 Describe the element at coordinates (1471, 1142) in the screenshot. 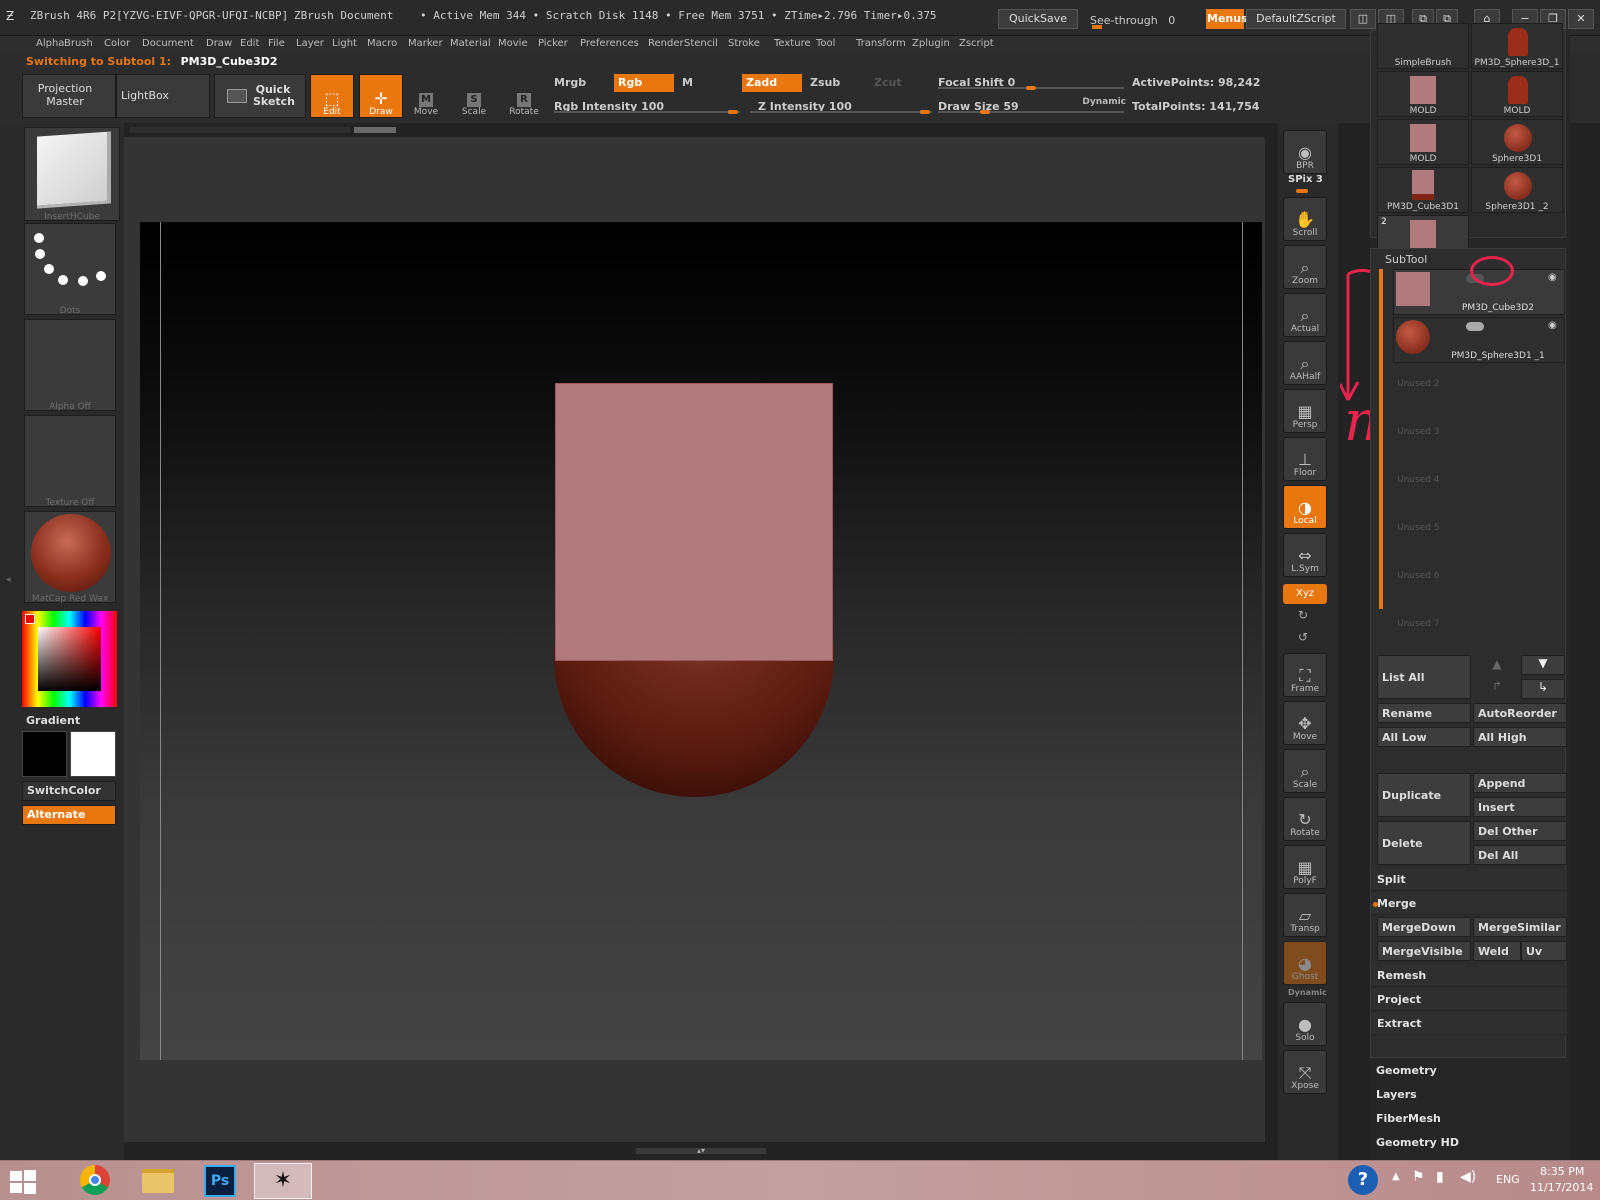

I see `tool-section-geometry-hd: Geometry HD` at that location.